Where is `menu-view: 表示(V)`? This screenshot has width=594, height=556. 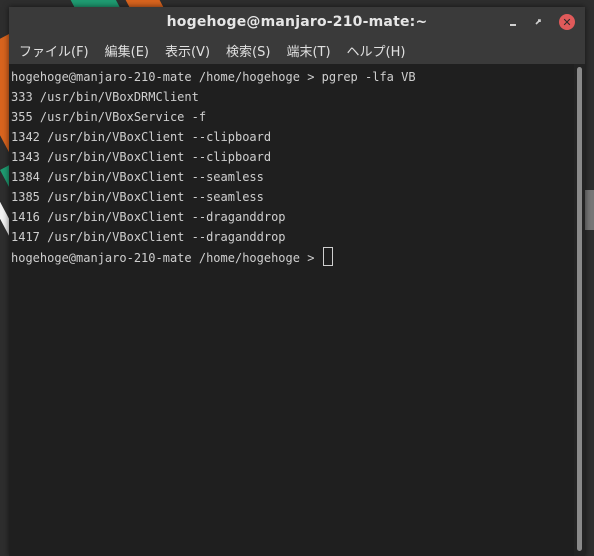 menu-view: 表示(V) is located at coordinates (187, 50).